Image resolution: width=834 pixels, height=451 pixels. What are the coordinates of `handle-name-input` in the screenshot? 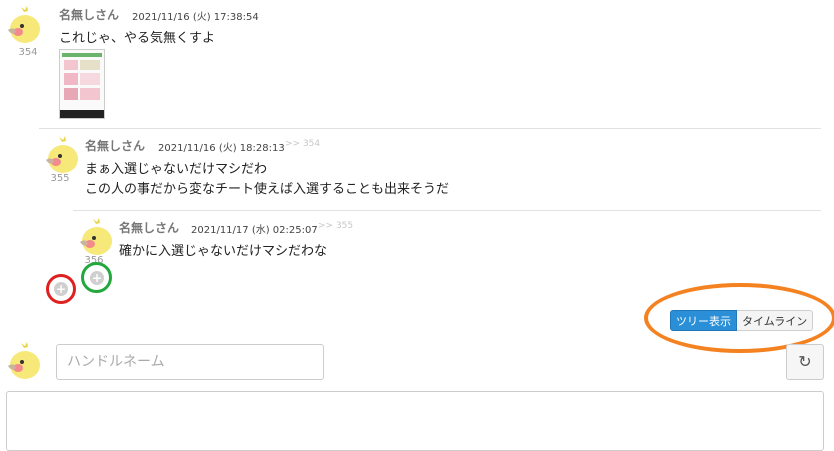 It's located at (190, 362).